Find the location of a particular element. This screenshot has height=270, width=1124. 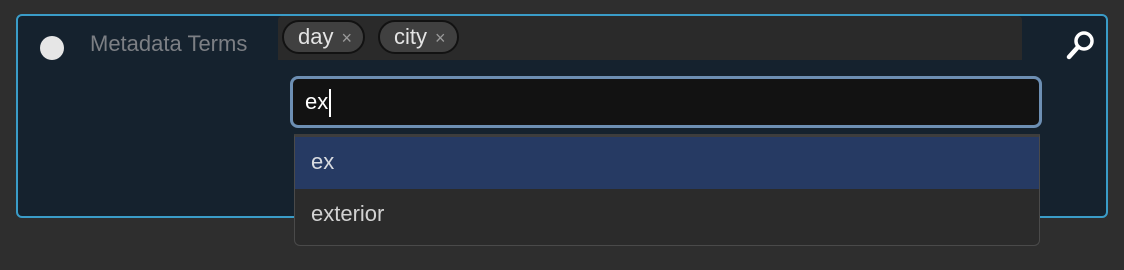

text-caret is located at coordinates (330, 103).